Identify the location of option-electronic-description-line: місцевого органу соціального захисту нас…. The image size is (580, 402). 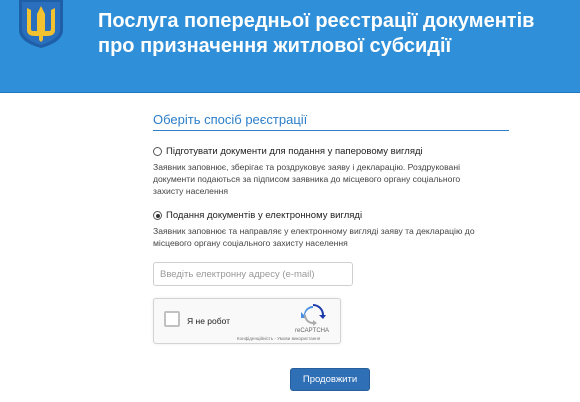
(250, 243).